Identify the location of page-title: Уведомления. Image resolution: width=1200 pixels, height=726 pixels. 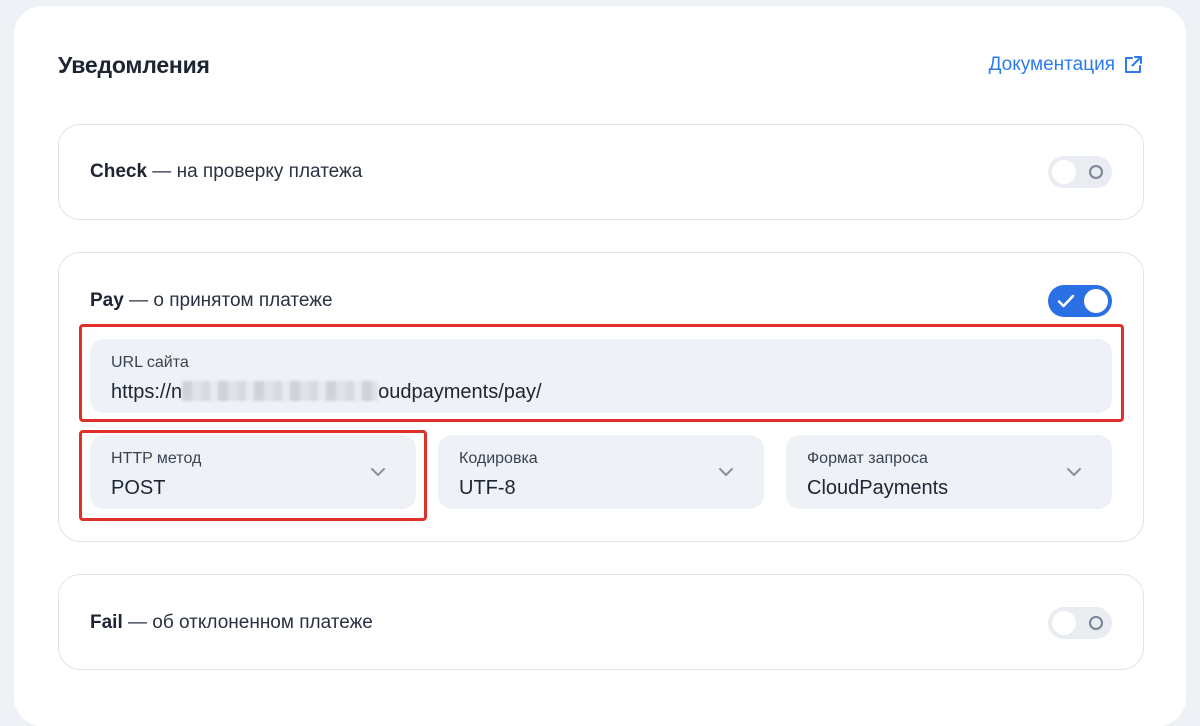
(134, 65).